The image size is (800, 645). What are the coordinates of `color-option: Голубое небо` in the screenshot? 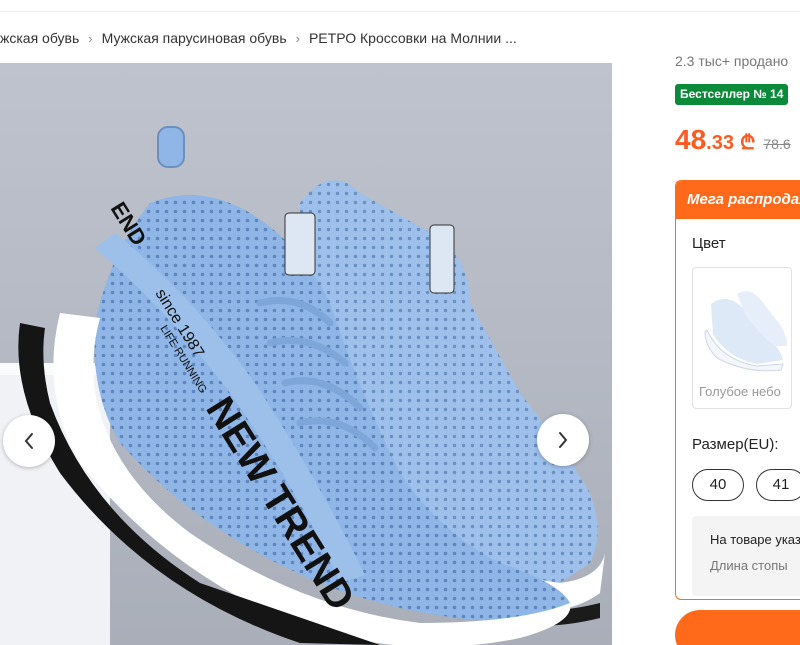 It's located at (742, 338).